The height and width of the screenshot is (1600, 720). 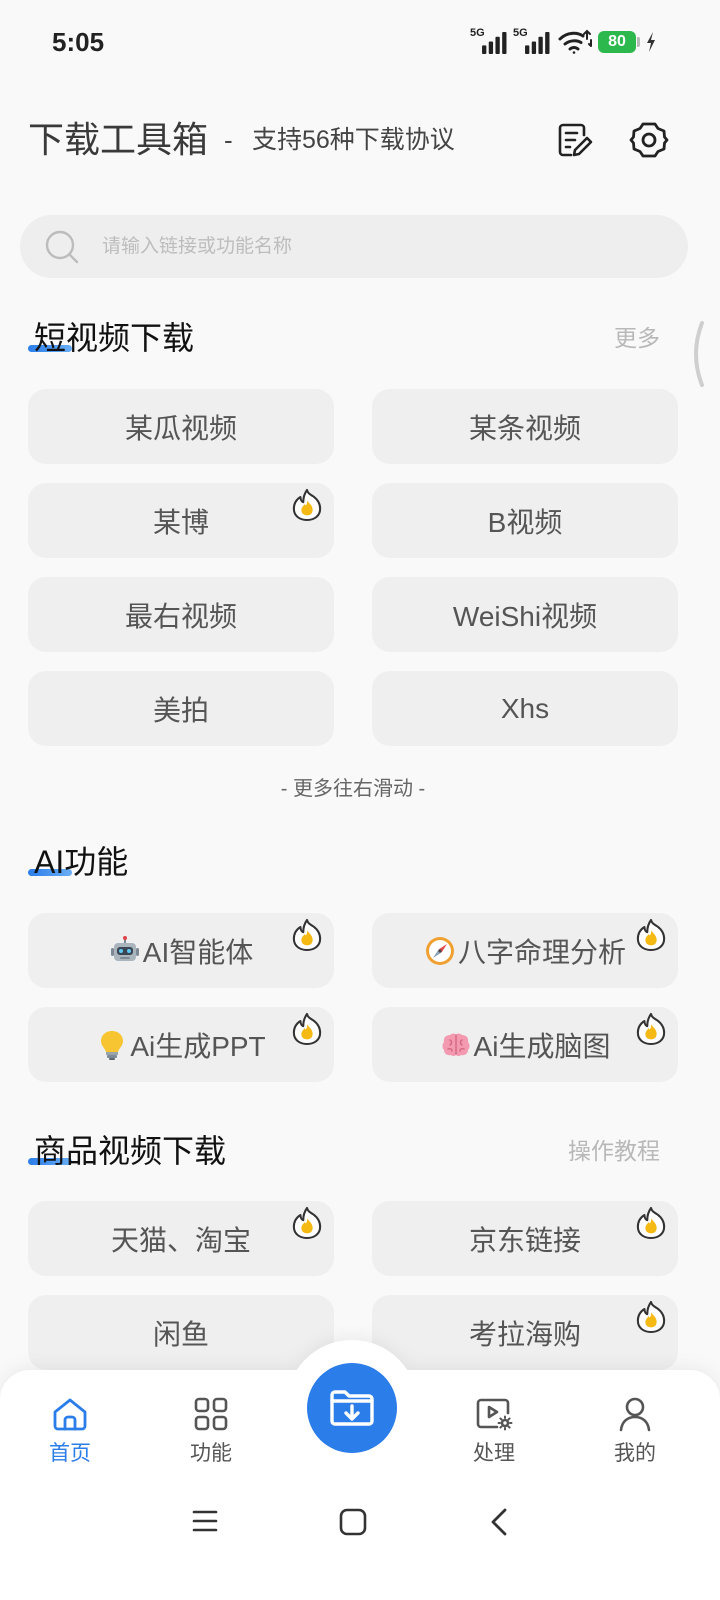 I want to click on more-link: 更多, so click(x=637, y=338).